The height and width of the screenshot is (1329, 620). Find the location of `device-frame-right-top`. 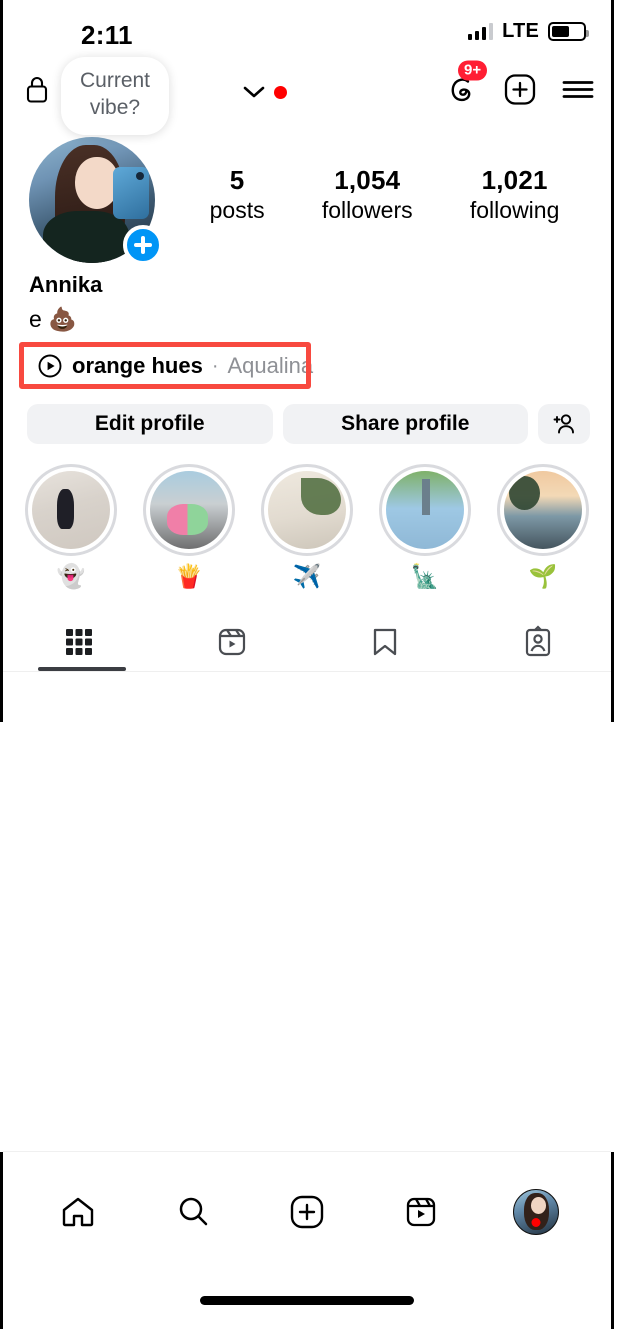

device-frame-right-top is located at coordinates (612, 361).